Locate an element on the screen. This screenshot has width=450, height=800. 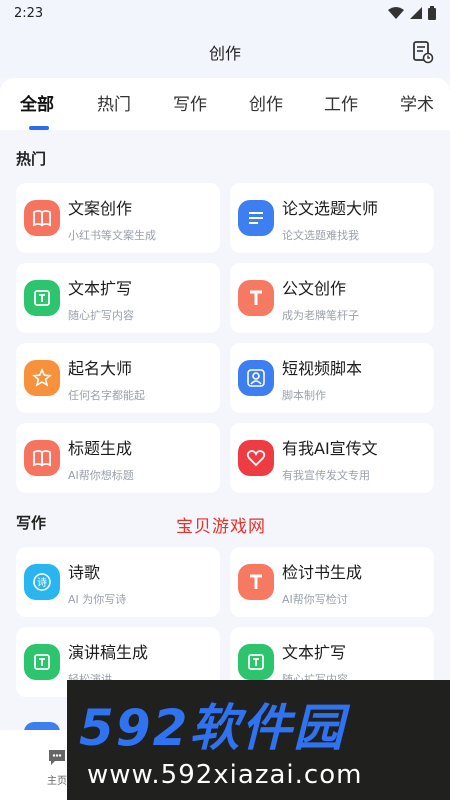
svg-text: 诗 is located at coordinates (42, 582).